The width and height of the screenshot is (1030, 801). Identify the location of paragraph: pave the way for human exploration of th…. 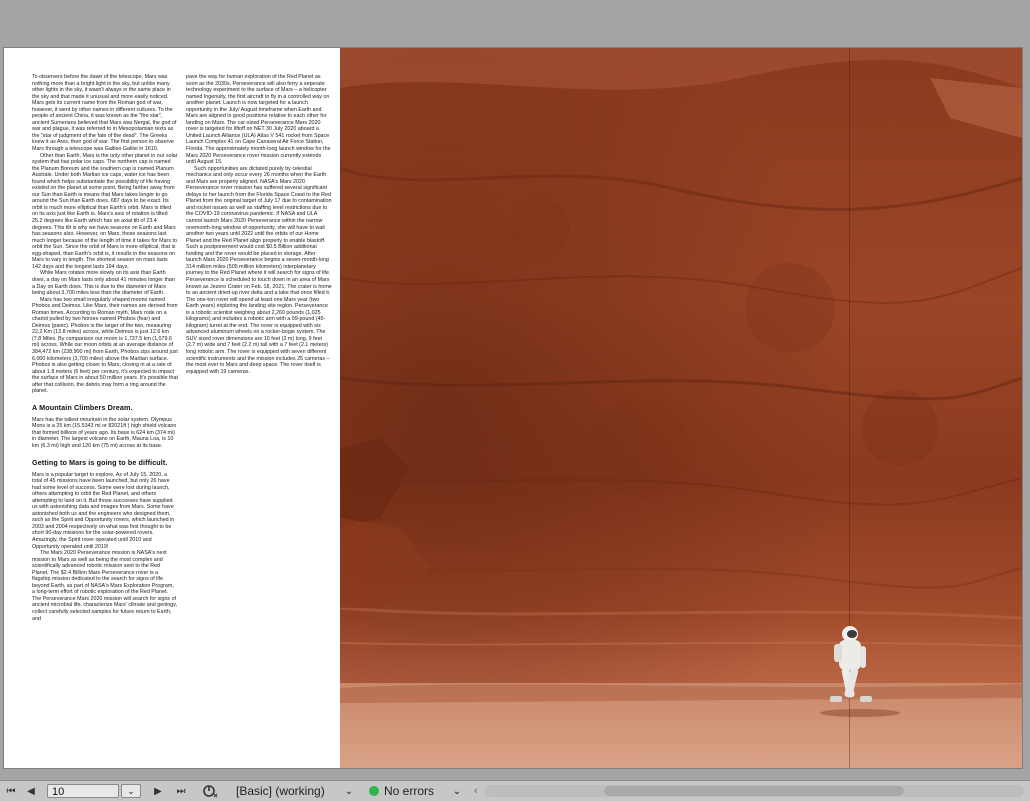
(258, 120).